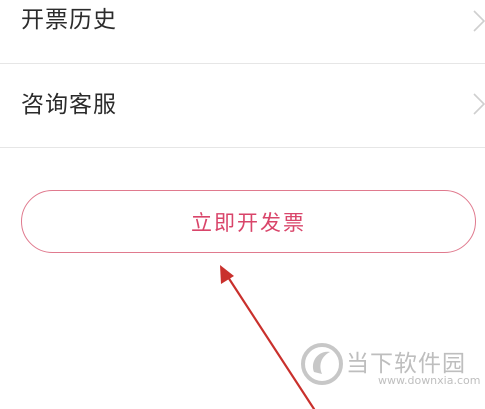 The width and height of the screenshot is (485, 409). What do you see at coordinates (429, 380) in the screenshot?
I see `watermark-url: www.downxia.com` at bounding box center [429, 380].